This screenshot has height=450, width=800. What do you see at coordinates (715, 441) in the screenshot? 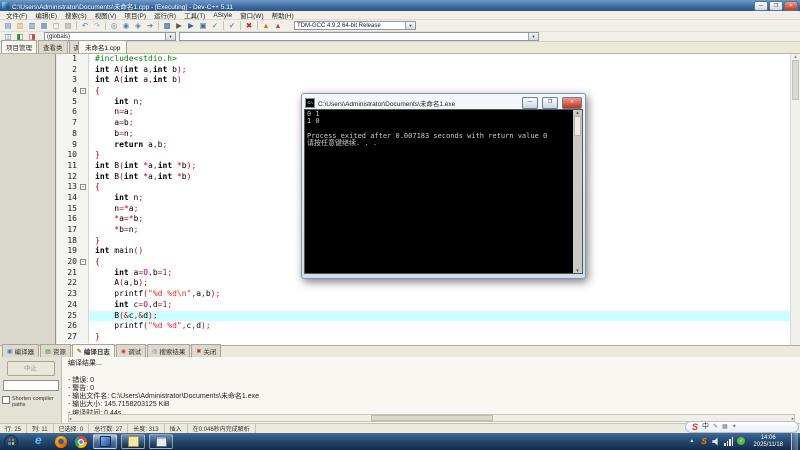
I see `speaker-icon` at bounding box center [715, 441].